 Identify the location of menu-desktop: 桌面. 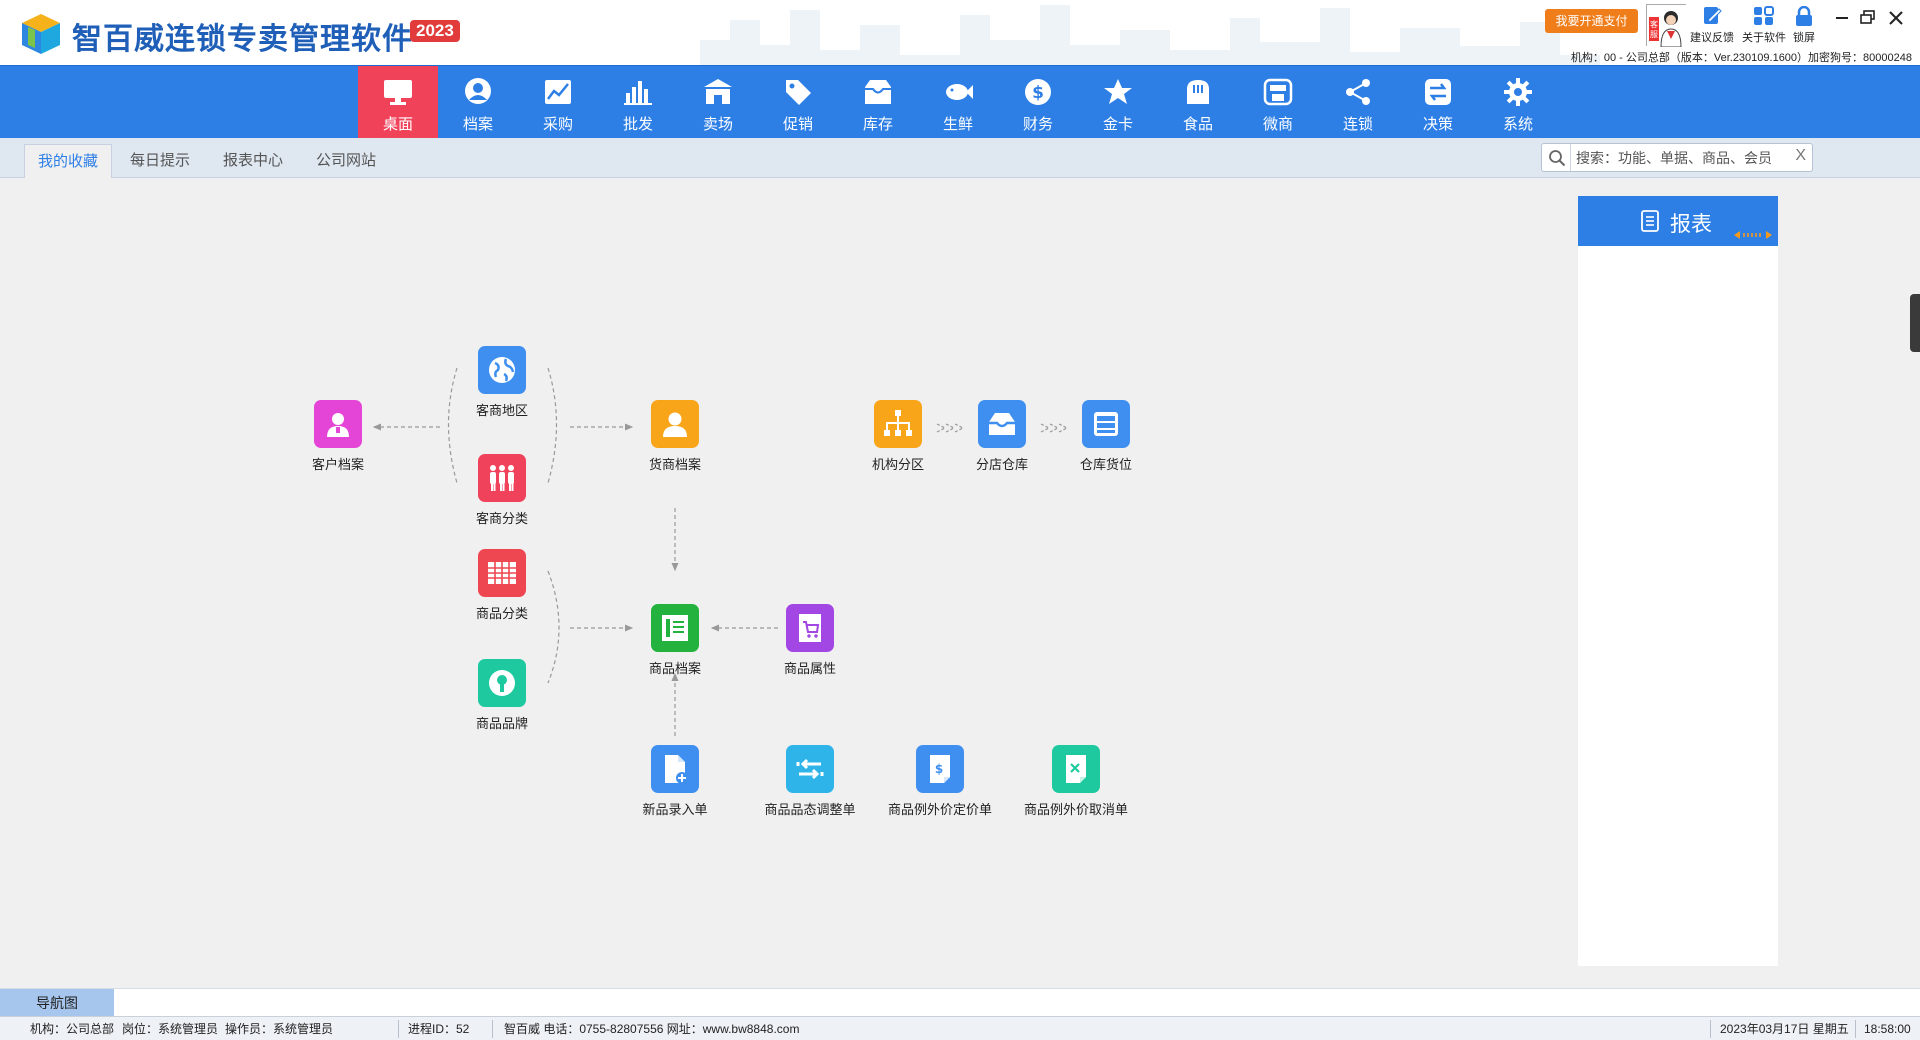
(398, 102).